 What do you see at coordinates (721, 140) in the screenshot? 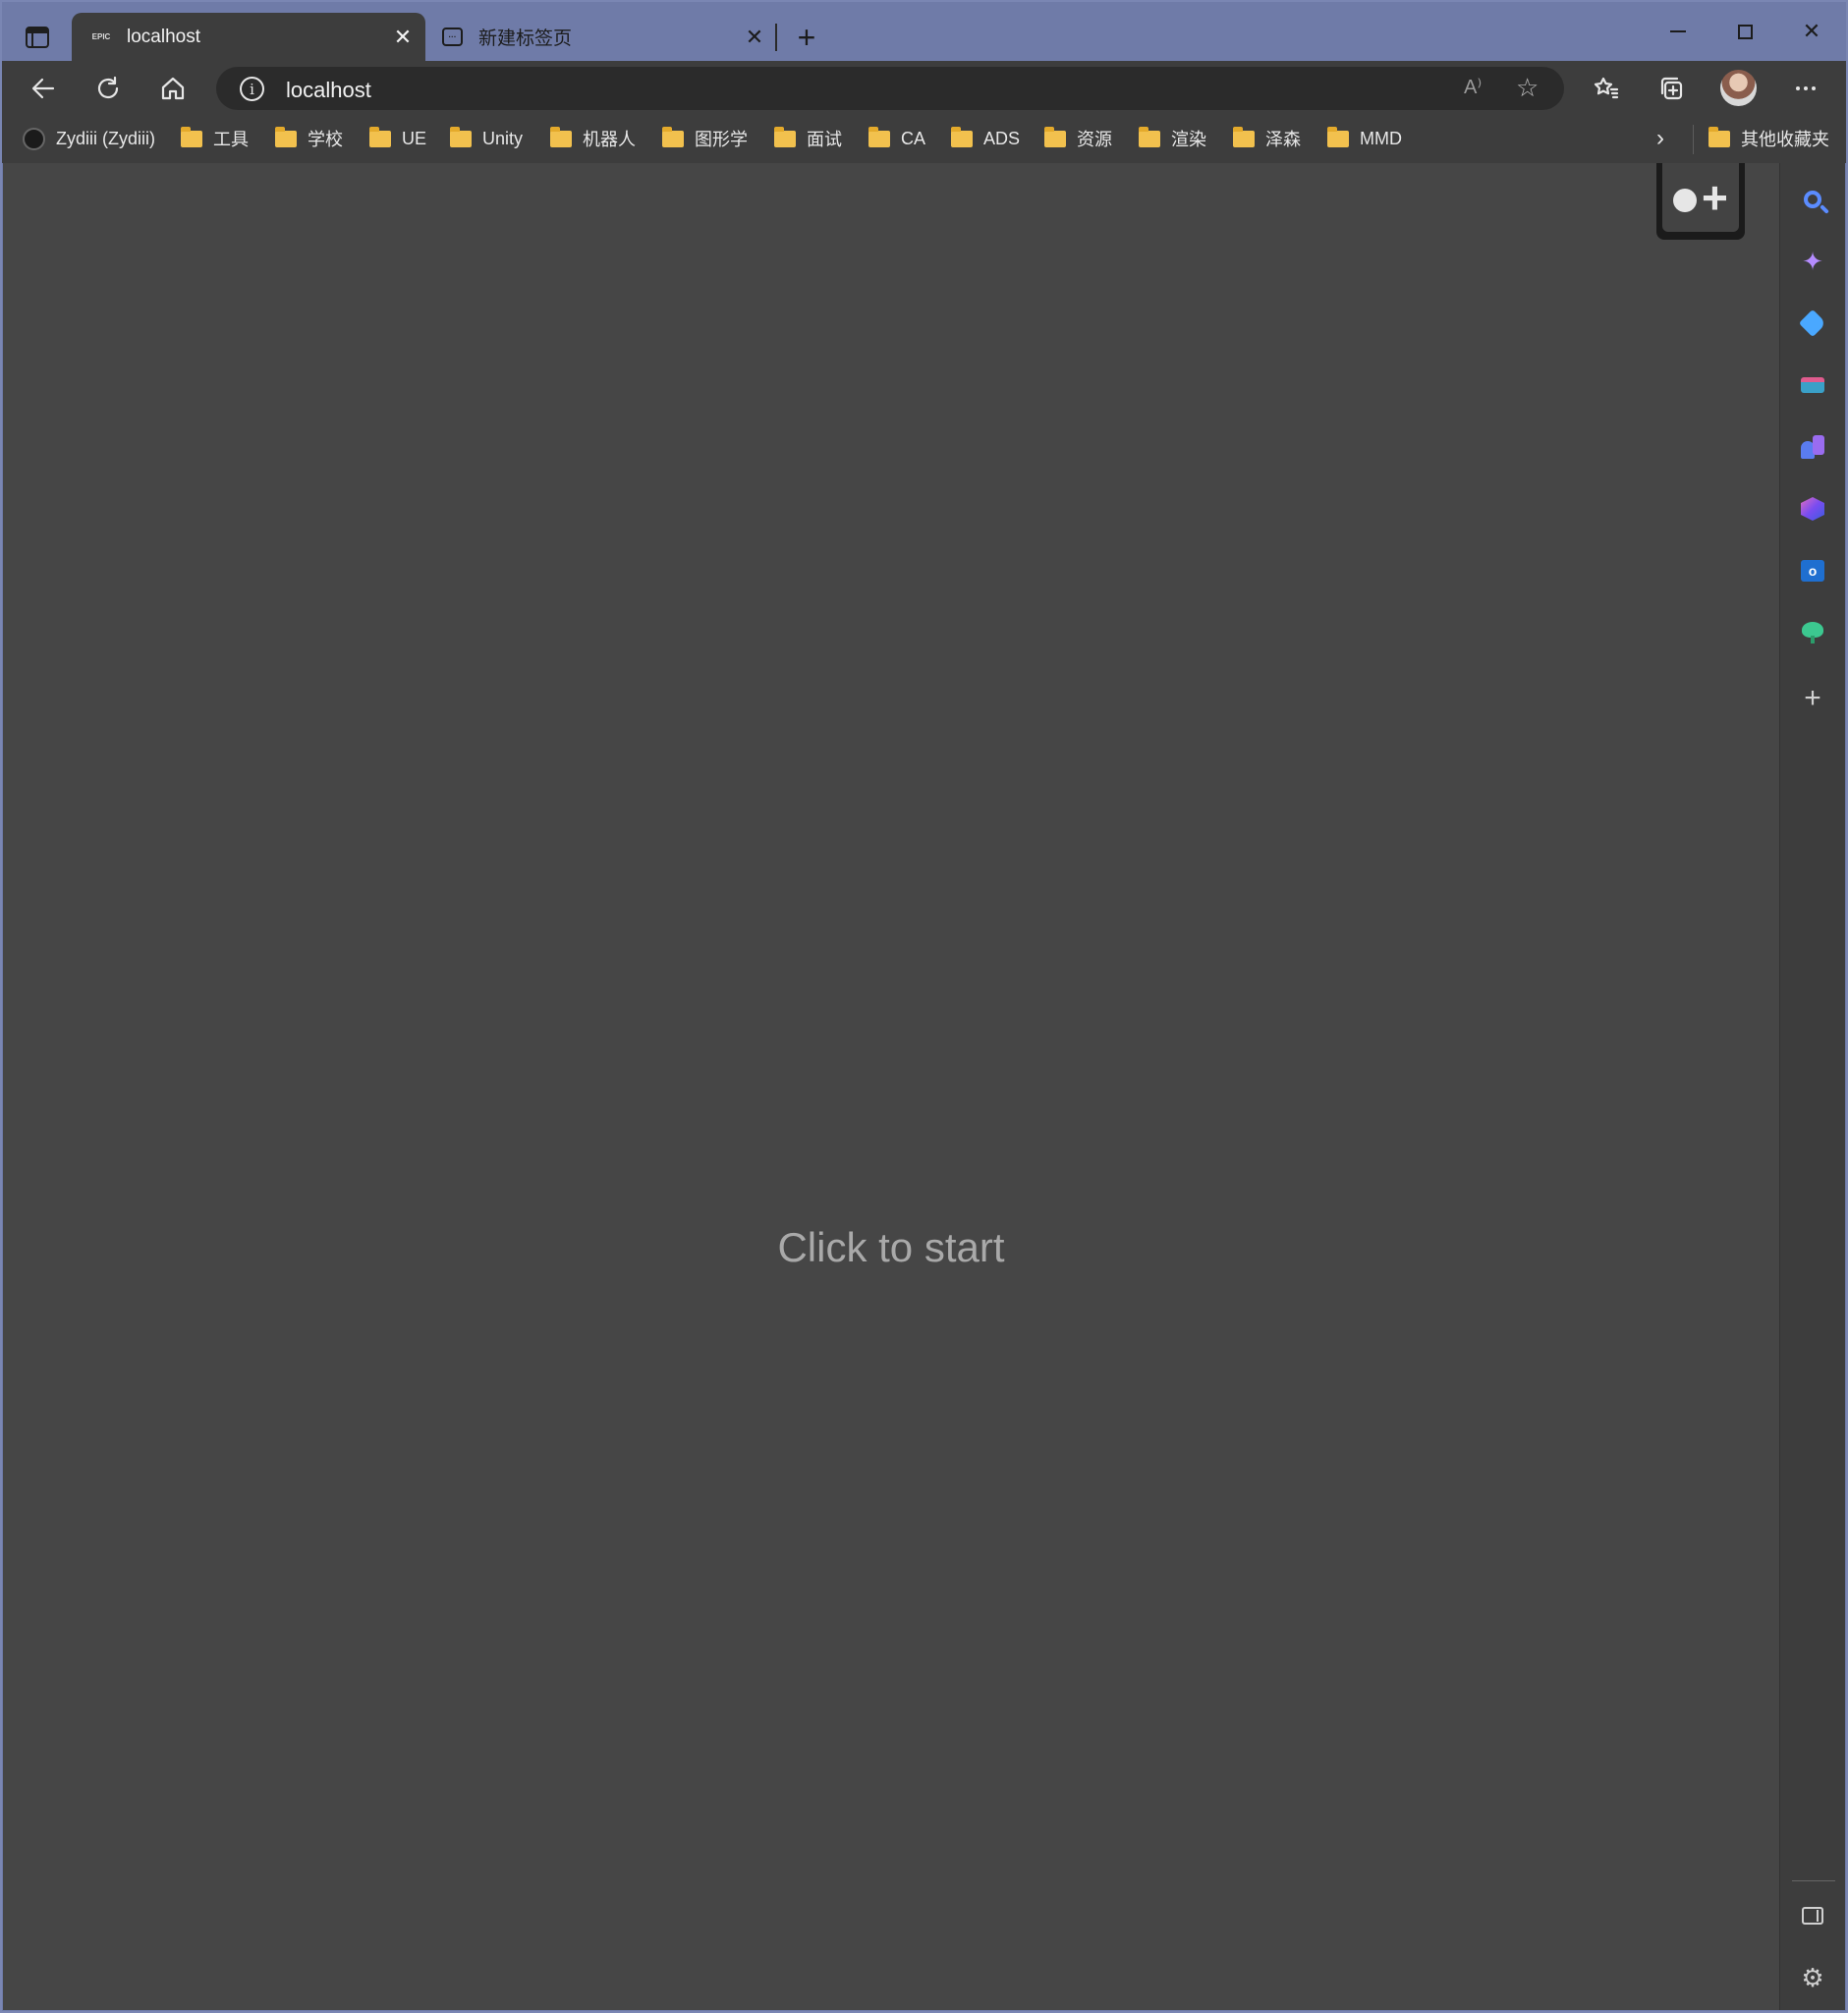
I see `bookmark-label: 图形学` at bounding box center [721, 140].